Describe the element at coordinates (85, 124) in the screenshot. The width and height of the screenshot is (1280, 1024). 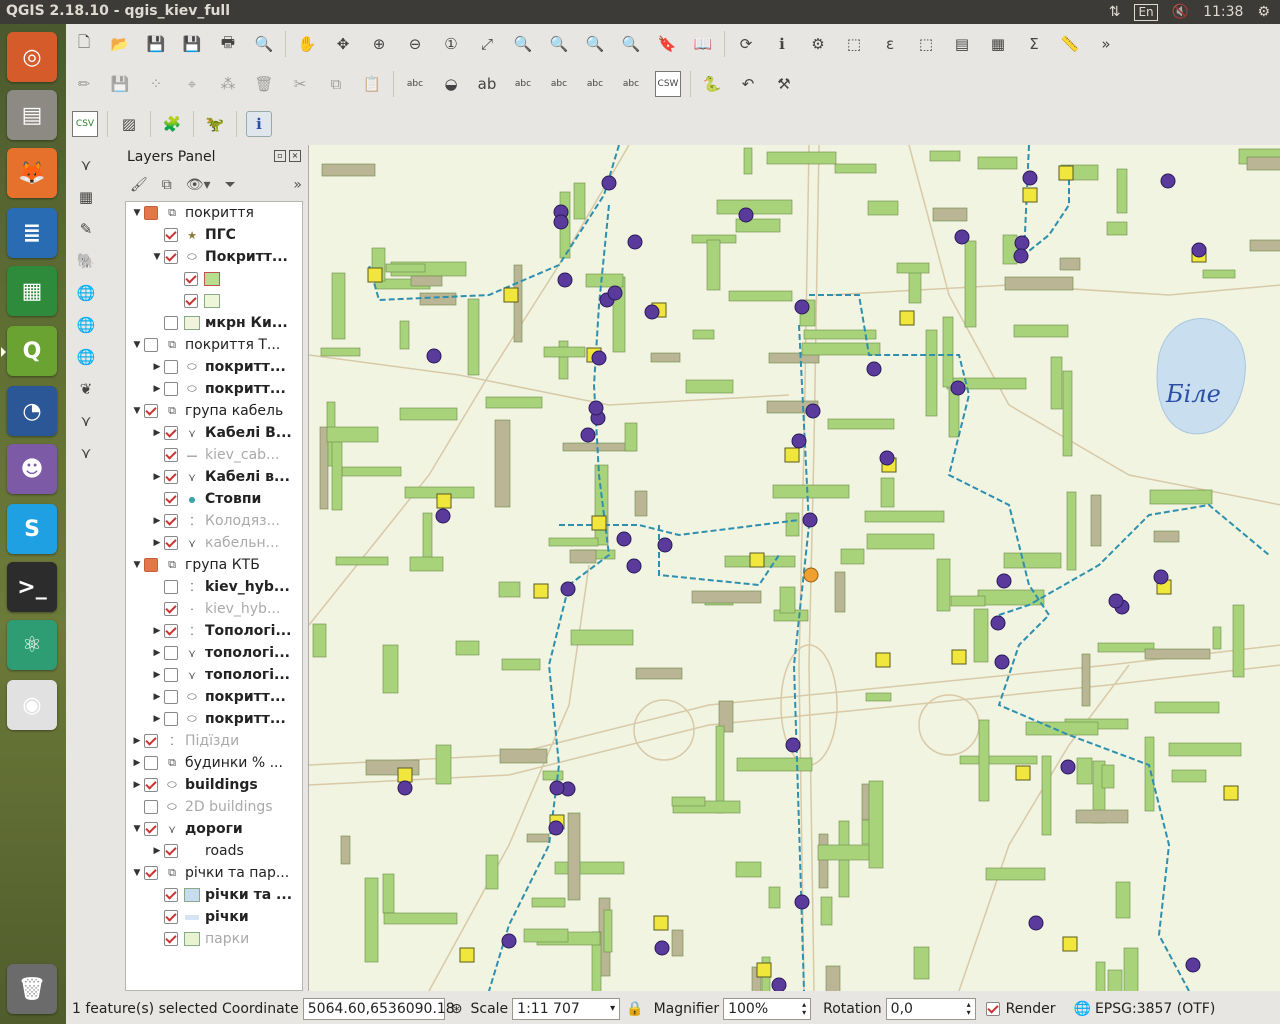
I see `csv-icon: CSV` at that location.